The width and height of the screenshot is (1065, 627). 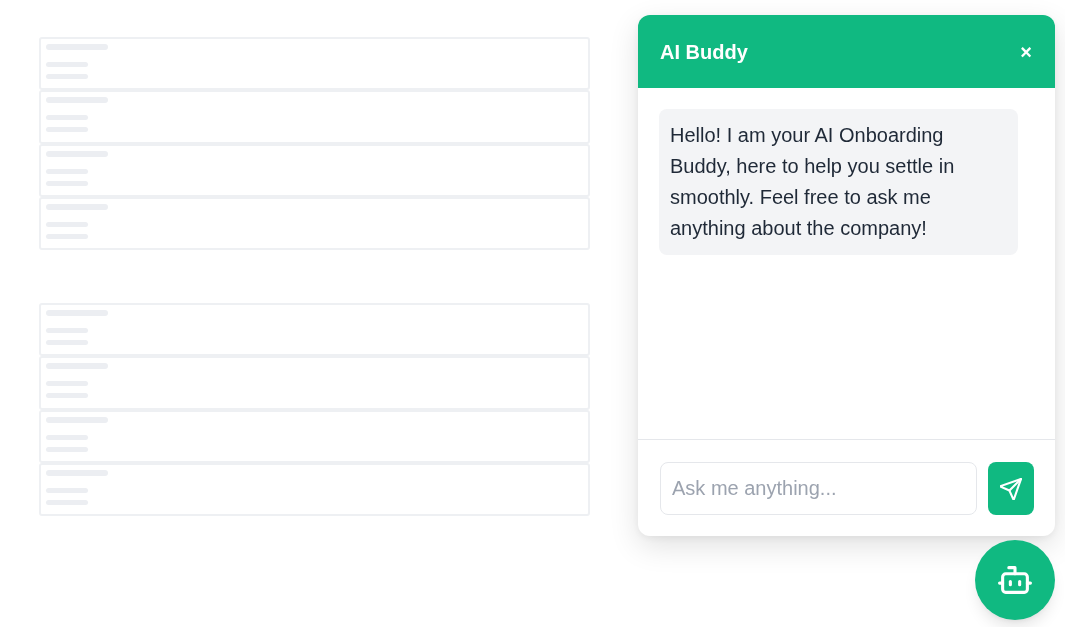 I want to click on robot-icon, so click(x=1015, y=580).